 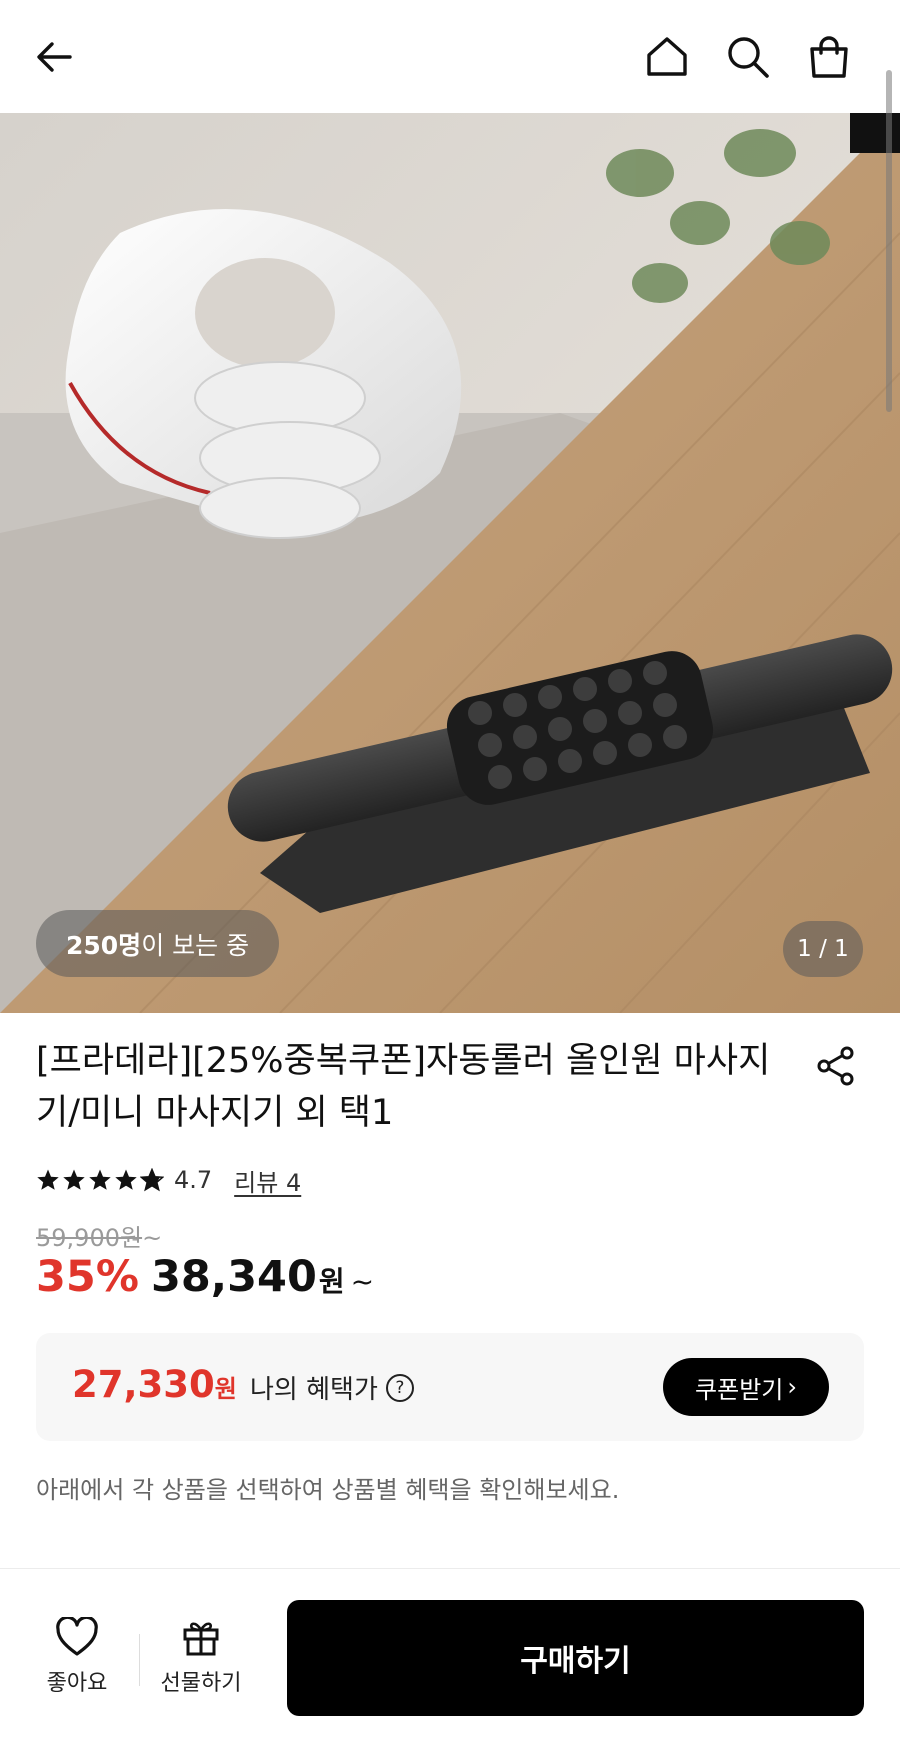 What do you see at coordinates (143, 1384) in the screenshot?
I see `benefit-price-value: 27,330` at bounding box center [143, 1384].